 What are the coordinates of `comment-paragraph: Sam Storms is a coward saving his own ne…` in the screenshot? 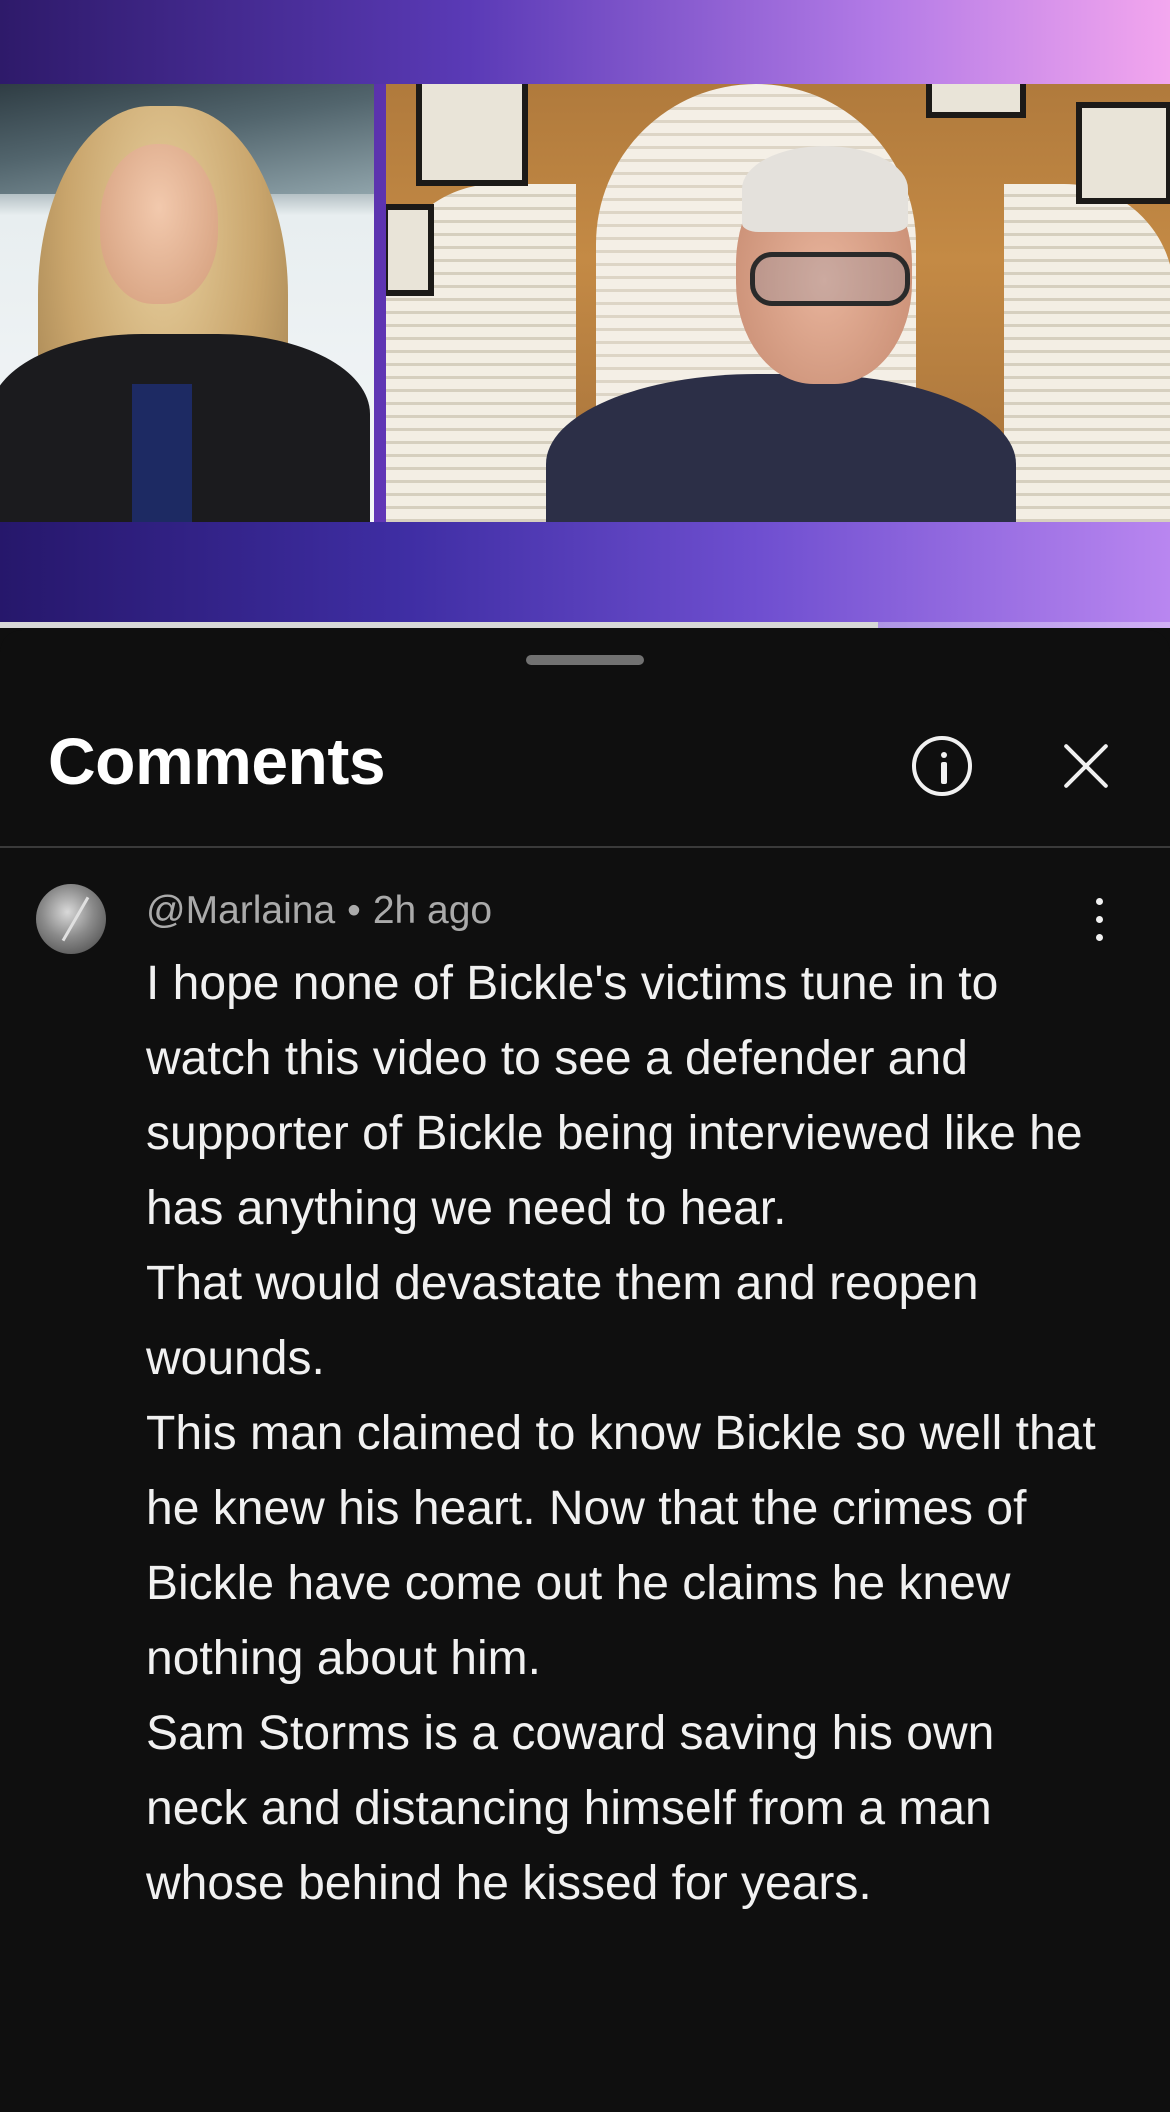 It's located at (570, 1808).